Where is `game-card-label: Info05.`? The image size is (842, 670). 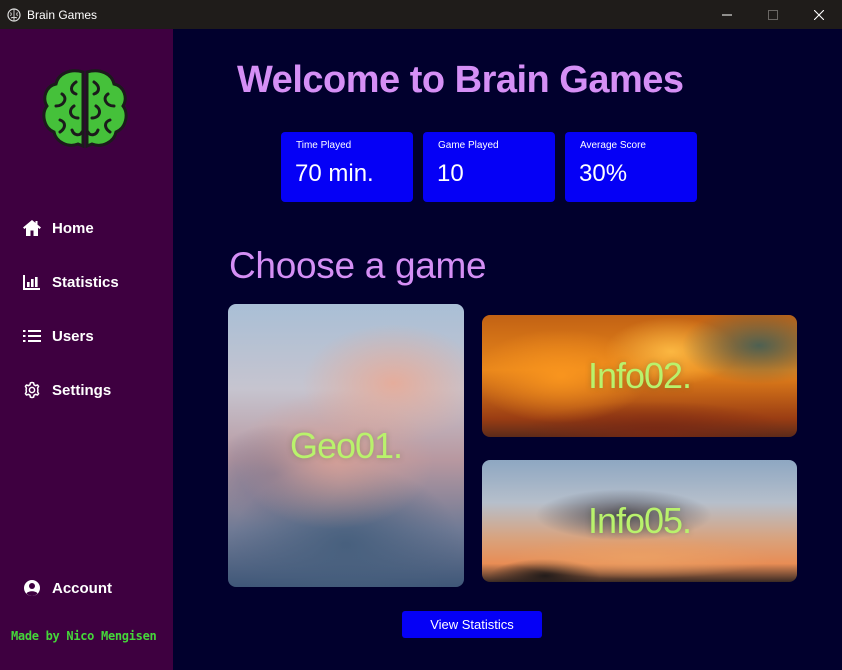
game-card-label: Info05. is located at coordinates (639, 520).